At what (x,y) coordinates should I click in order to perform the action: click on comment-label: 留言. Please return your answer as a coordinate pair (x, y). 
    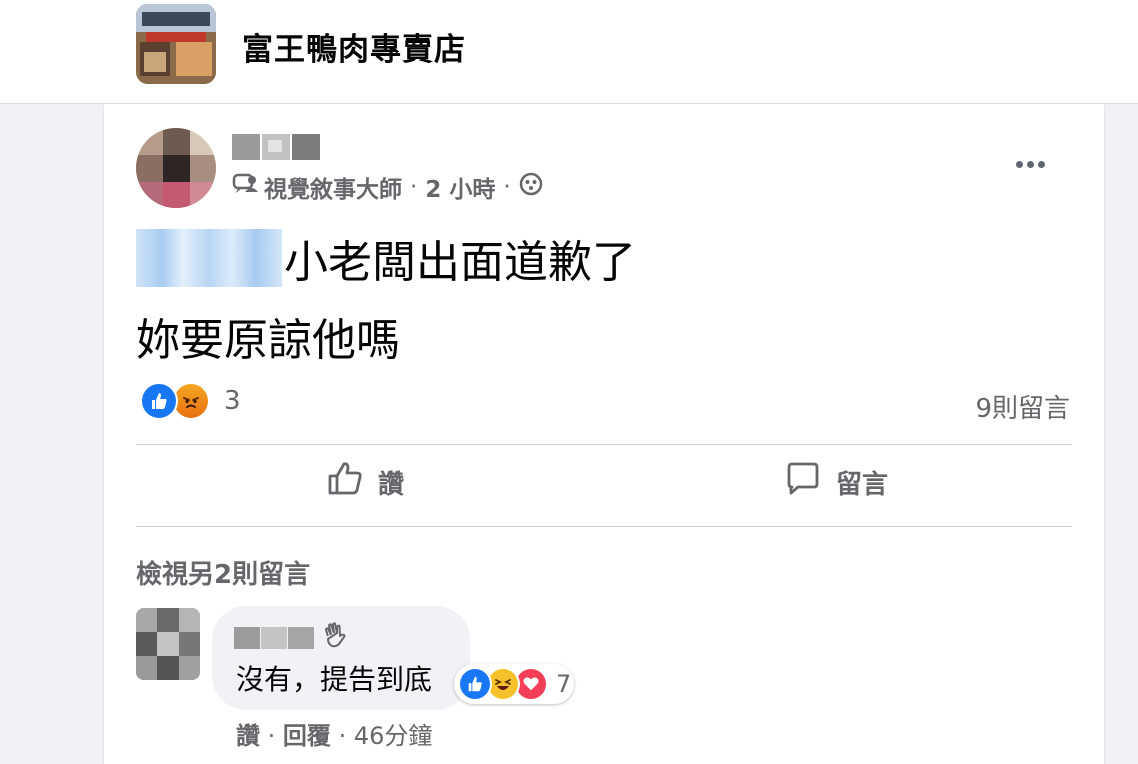
    Looking at the image, I should click on (862, 485).